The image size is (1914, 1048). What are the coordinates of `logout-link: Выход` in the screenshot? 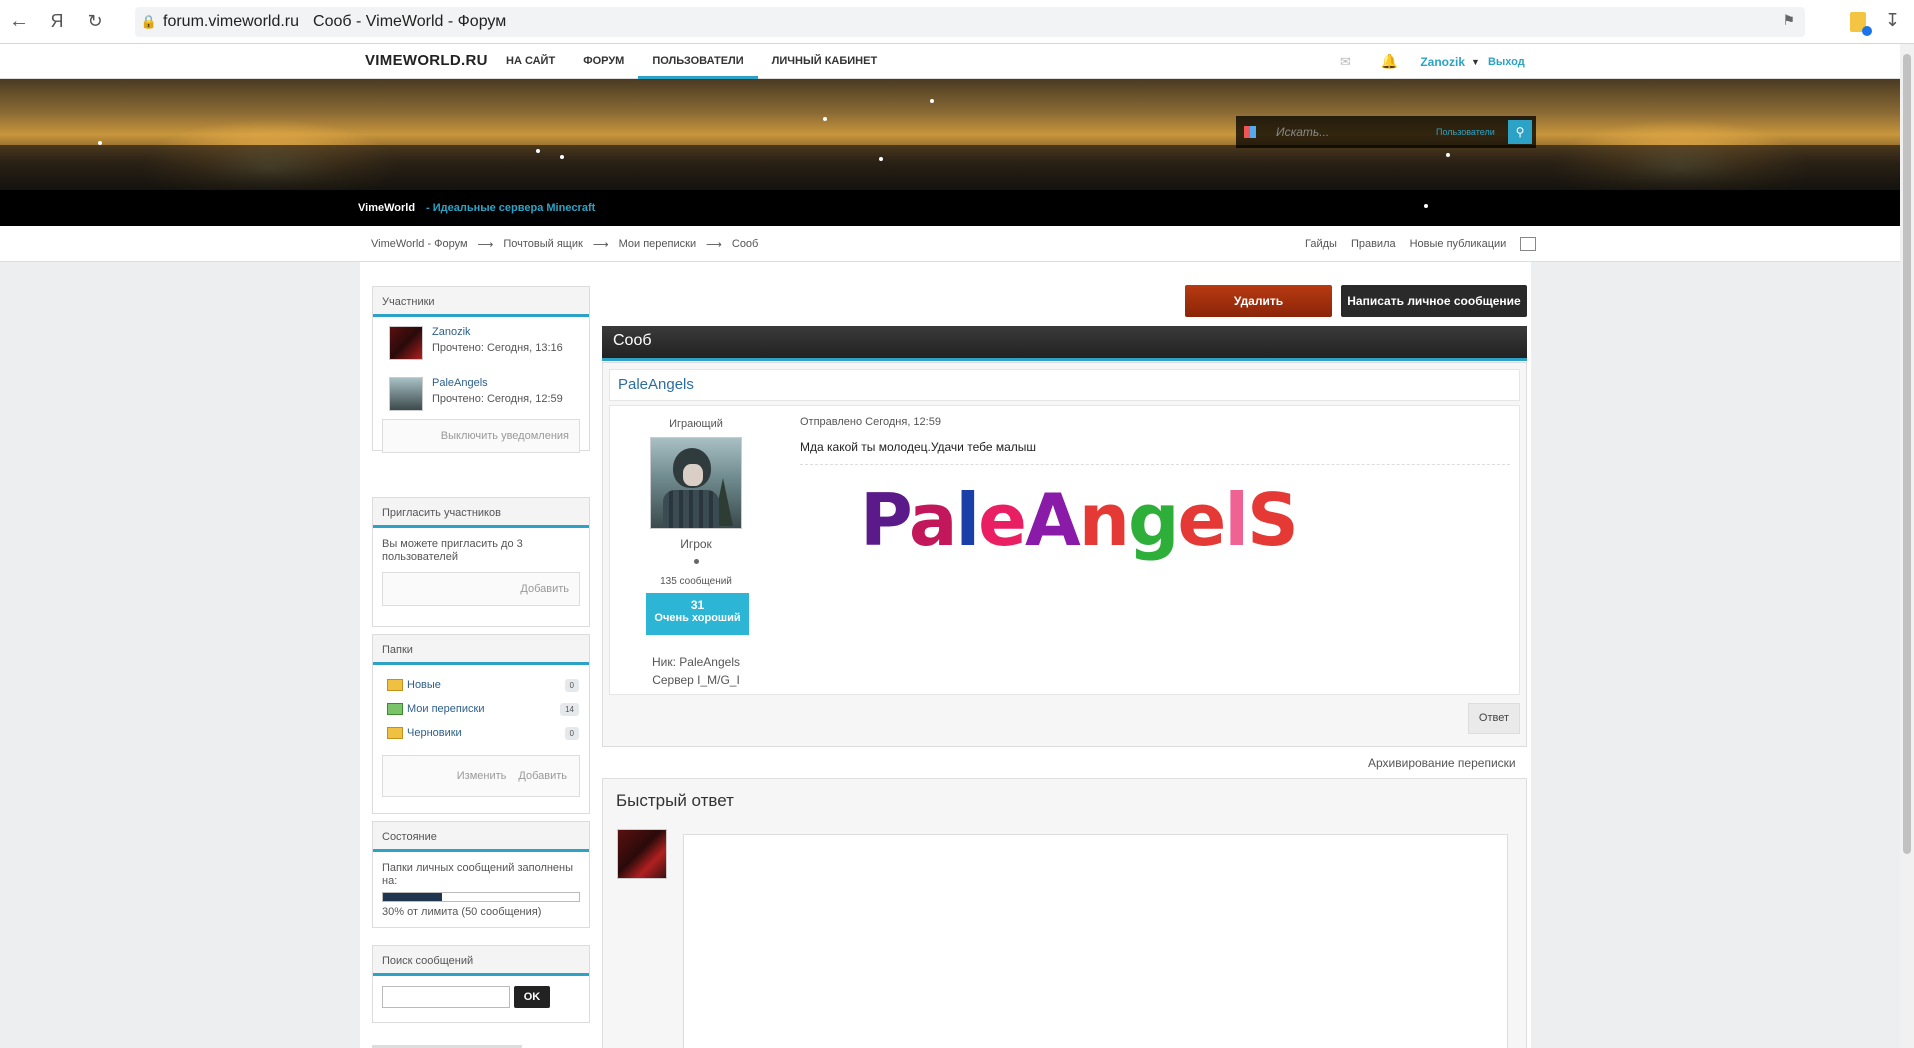 It's located at (1506, 62).